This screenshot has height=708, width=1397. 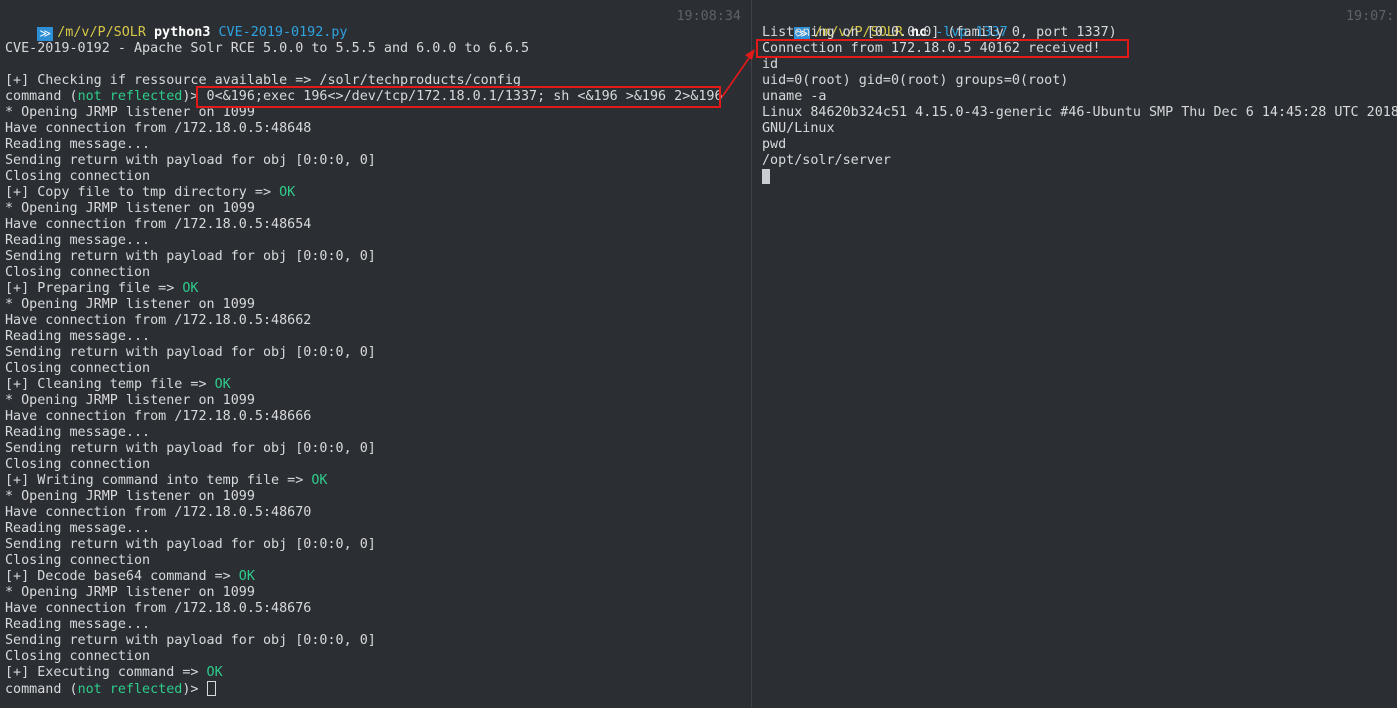 I want to click on output-text: Have connection from /172.18.0.5:48654, so click(x=158, y=224).